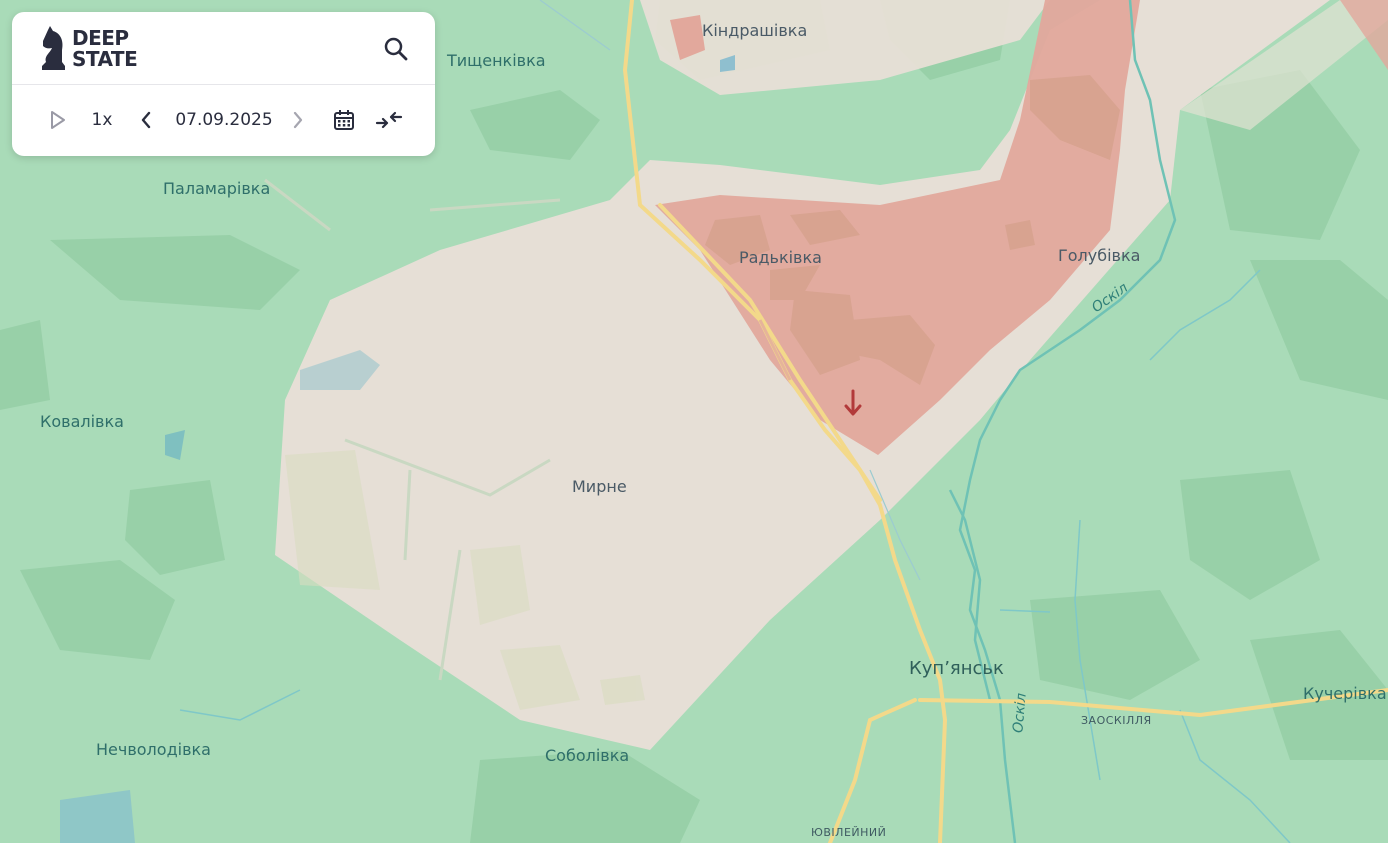 The width and height of the screenshot is (1388, 843). I want to click on speed-button: 1x, so click(102, 120).